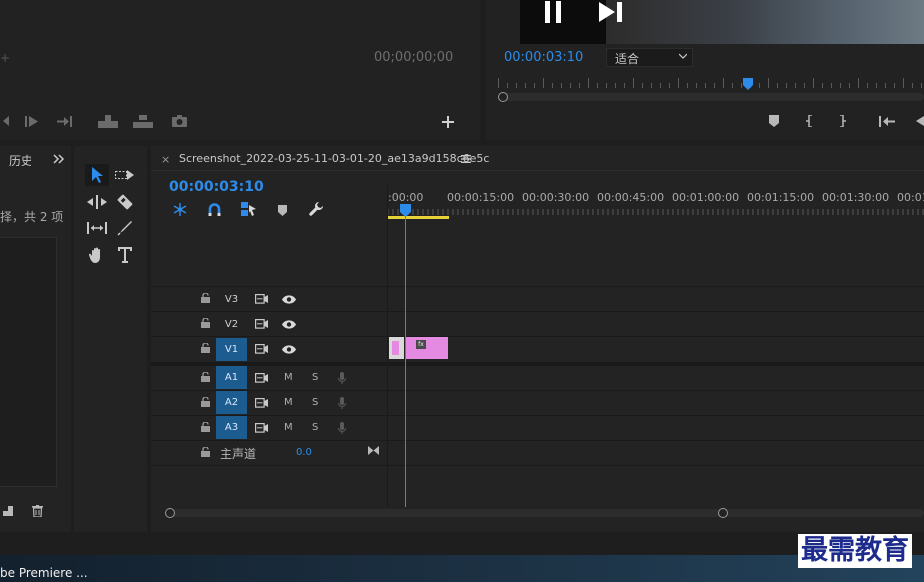 The height and width of the screenshot is (582, 924). I want to click on new-item-icon, so click(8, 511).